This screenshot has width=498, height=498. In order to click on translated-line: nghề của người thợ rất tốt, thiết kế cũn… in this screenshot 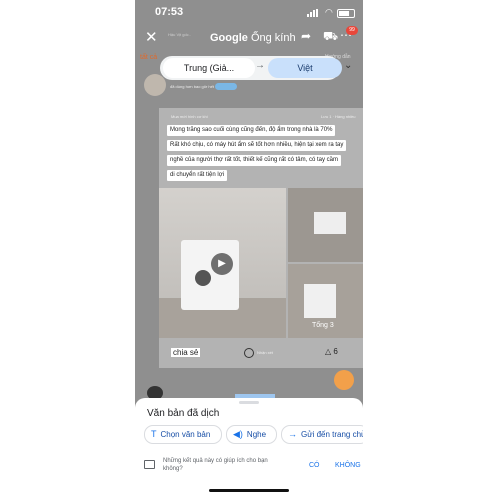, I will do `click(254, 160)`.